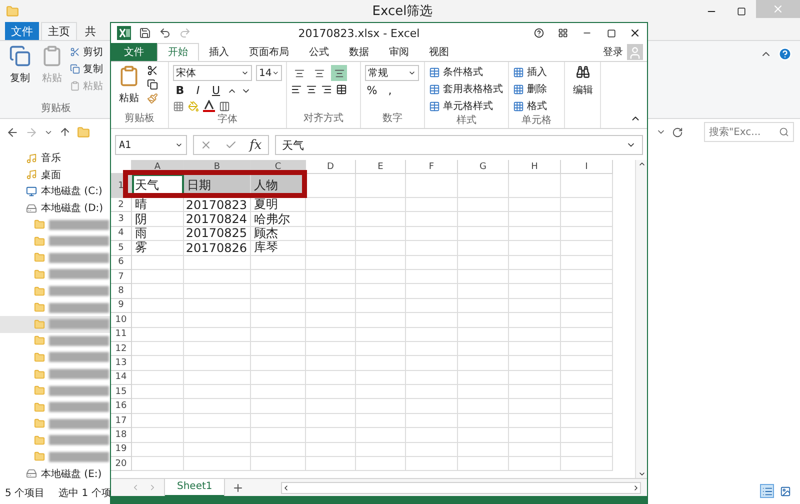  Describe the element at coordinates (269, 73) in the screenshot. I see `font-size-select: 14` at that location.